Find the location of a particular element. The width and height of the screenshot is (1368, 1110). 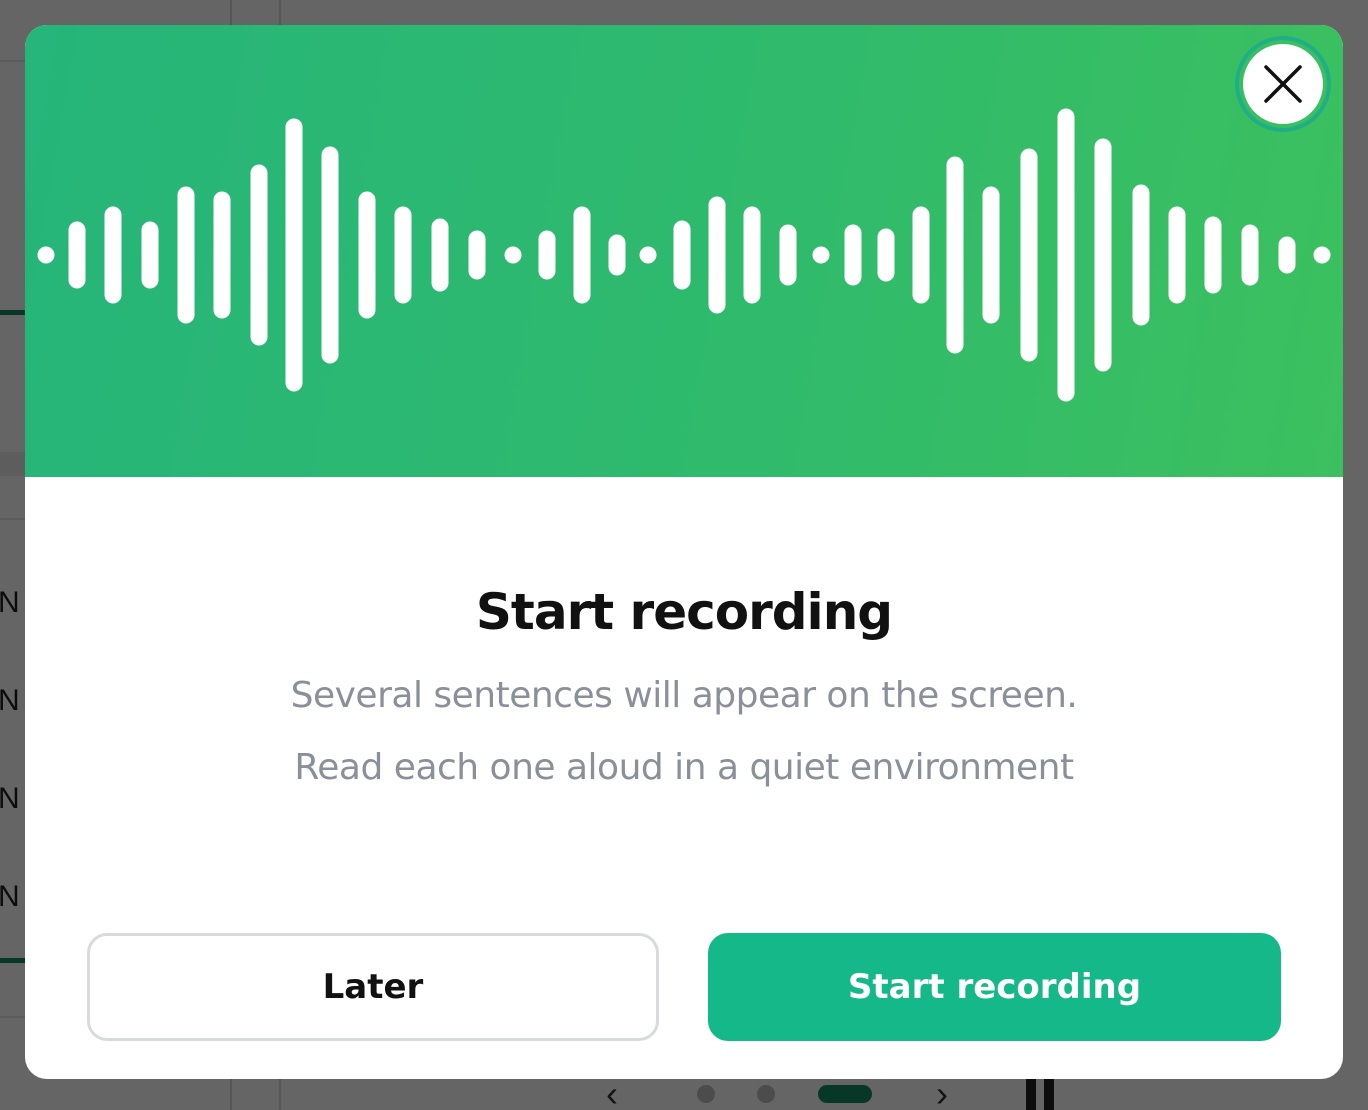

later-button-label: Later is located at coordinates (373, 987).